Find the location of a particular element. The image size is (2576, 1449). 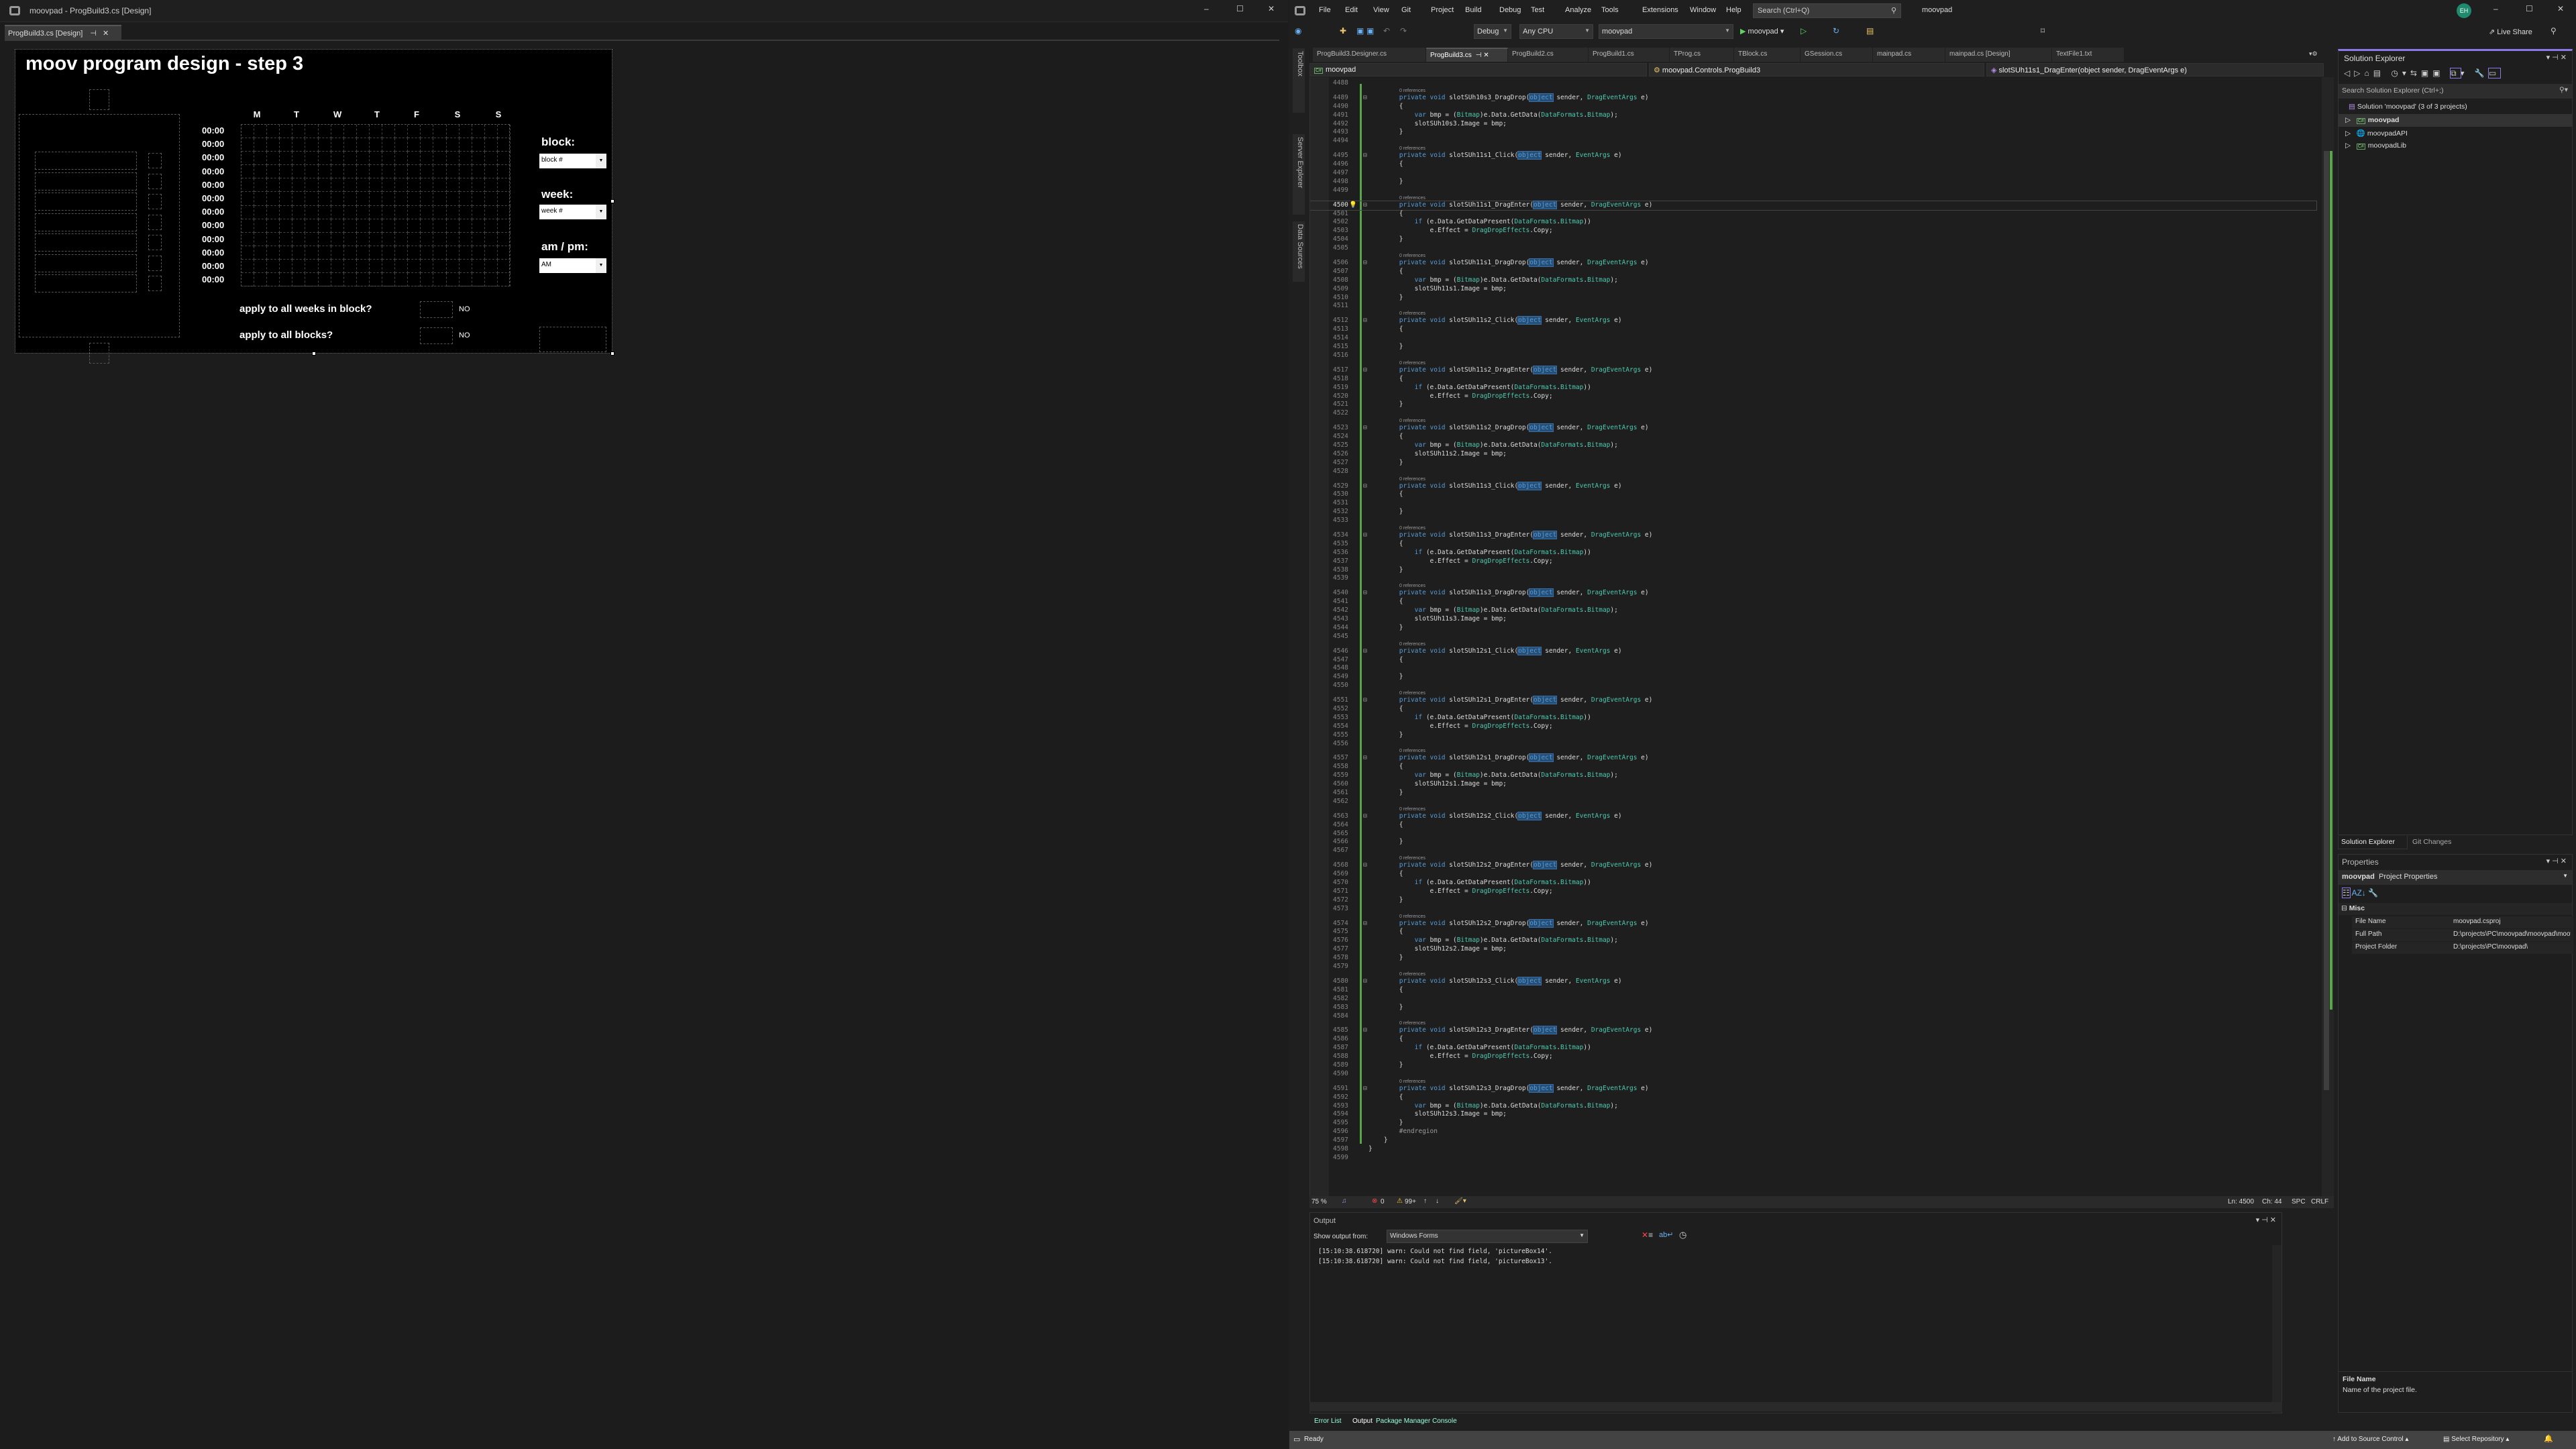

code-line: 4569 { is located at coordinates (1813, 874).